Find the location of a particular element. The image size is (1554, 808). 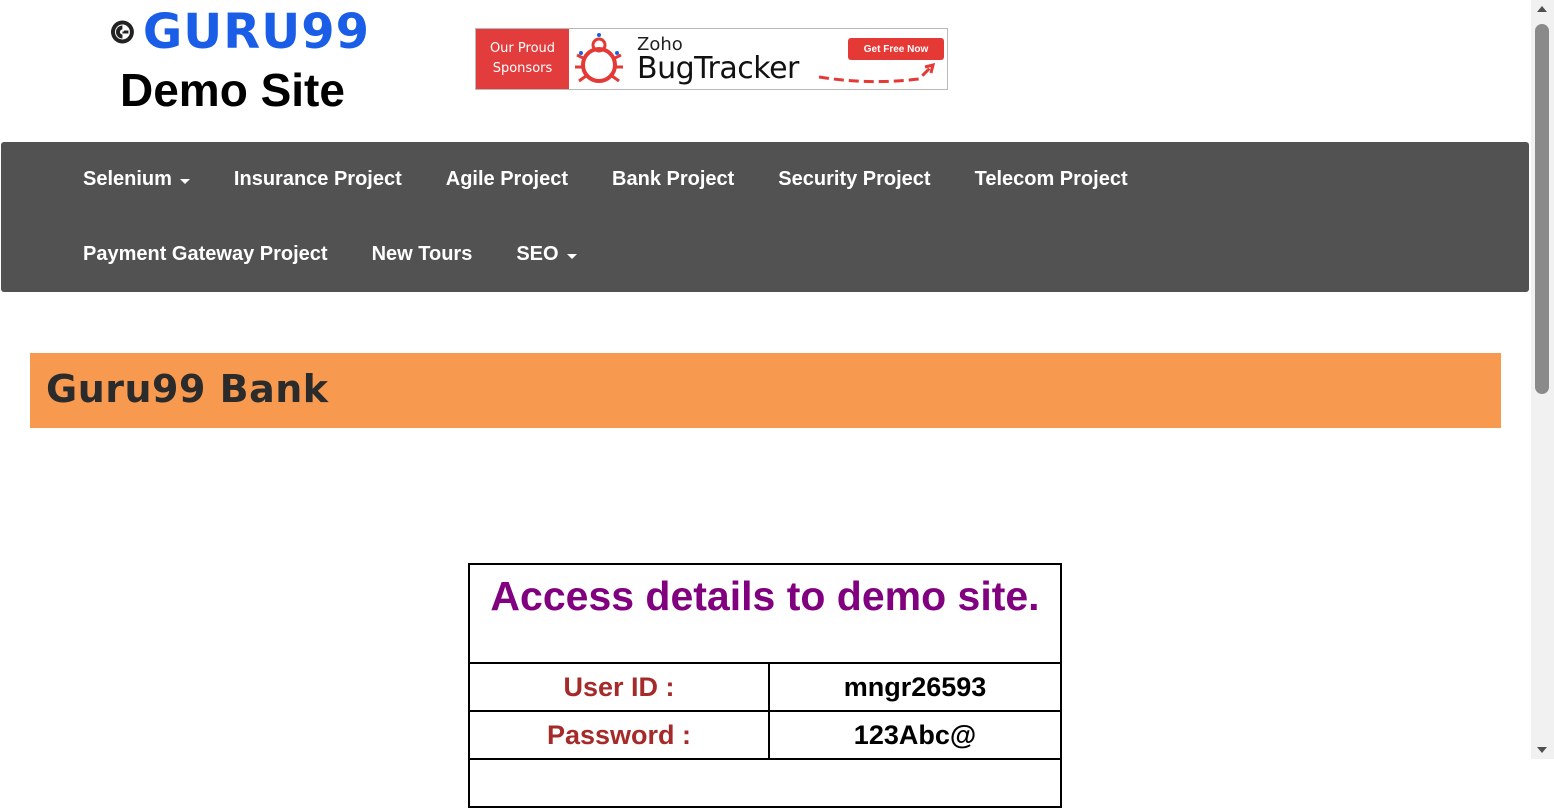

bank-banner: Guru99 Bank is located at coordinates (765, 390).